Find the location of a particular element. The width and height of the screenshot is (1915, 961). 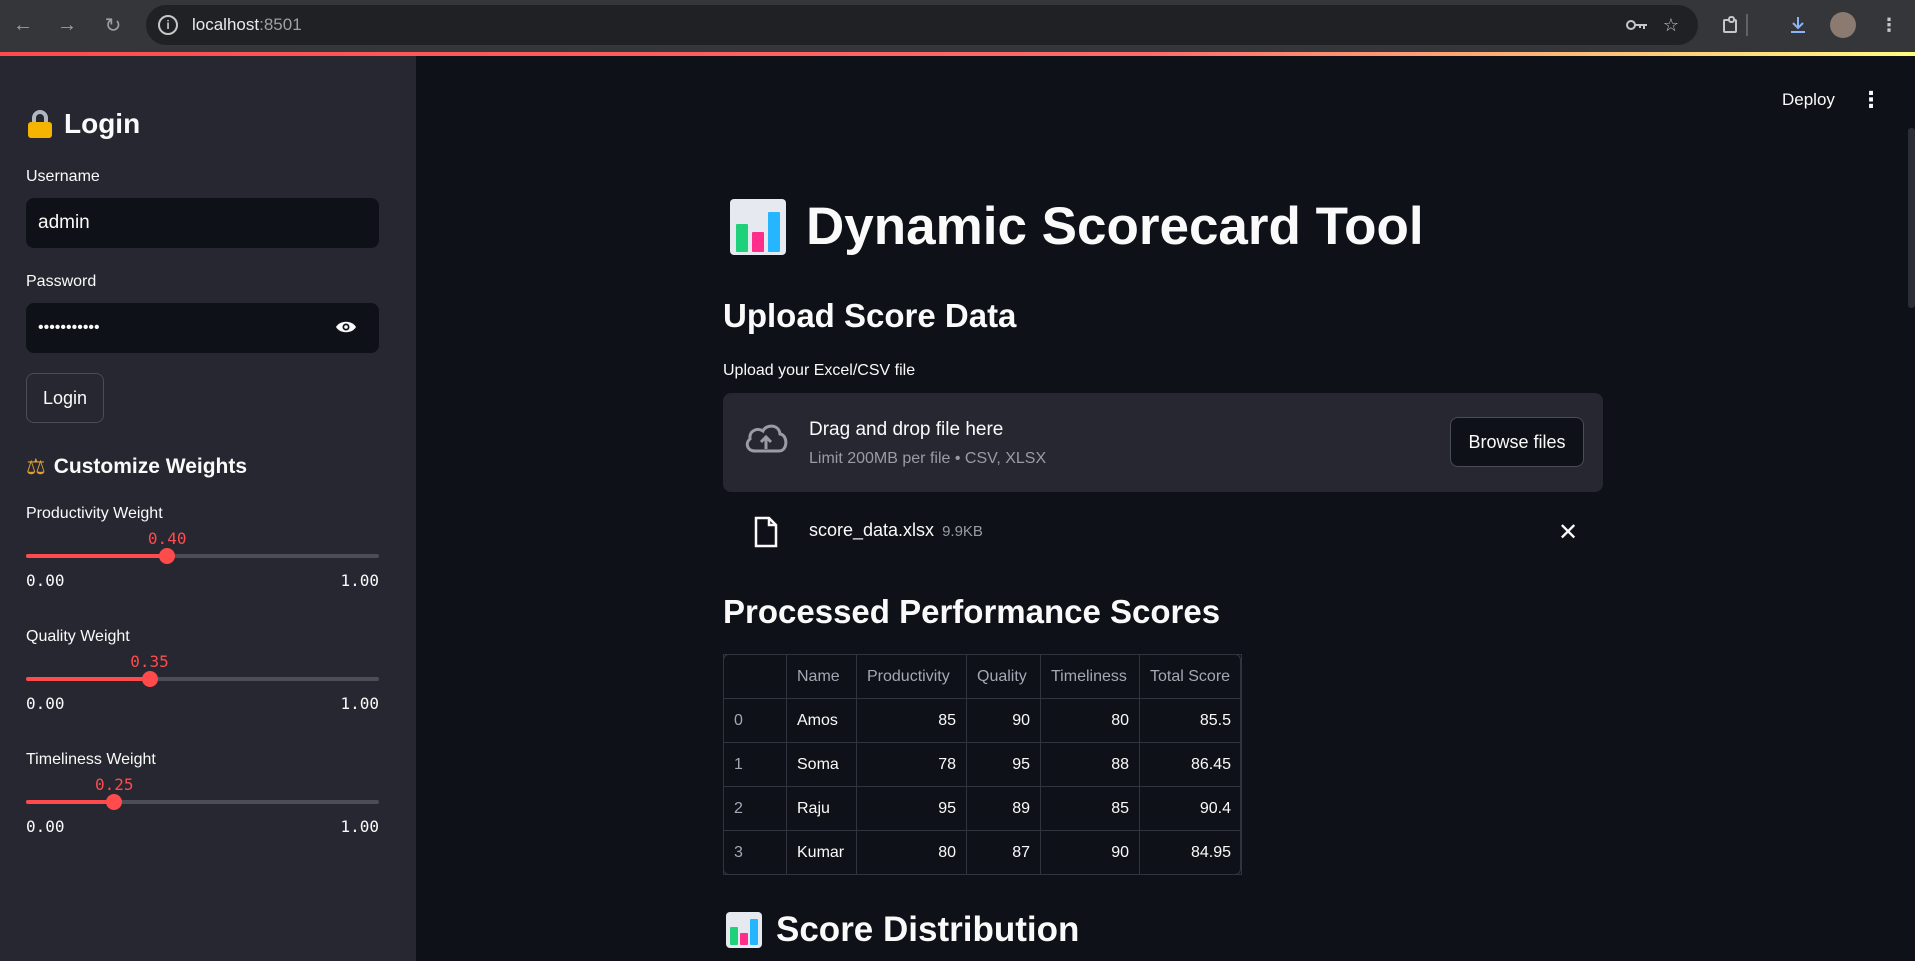

app-menu-icon: ⋮ is located at coordinates (1871, 100).